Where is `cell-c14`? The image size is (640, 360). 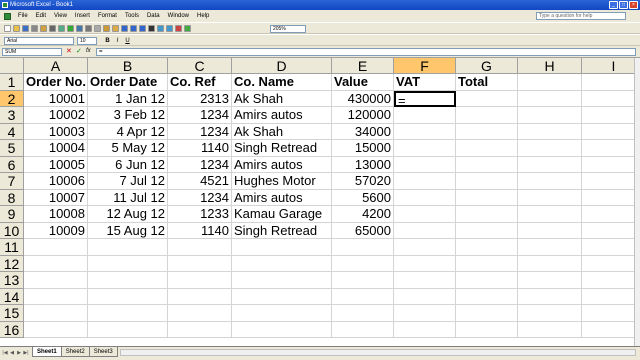 cell-c14 is located at coordinates (200, 296).